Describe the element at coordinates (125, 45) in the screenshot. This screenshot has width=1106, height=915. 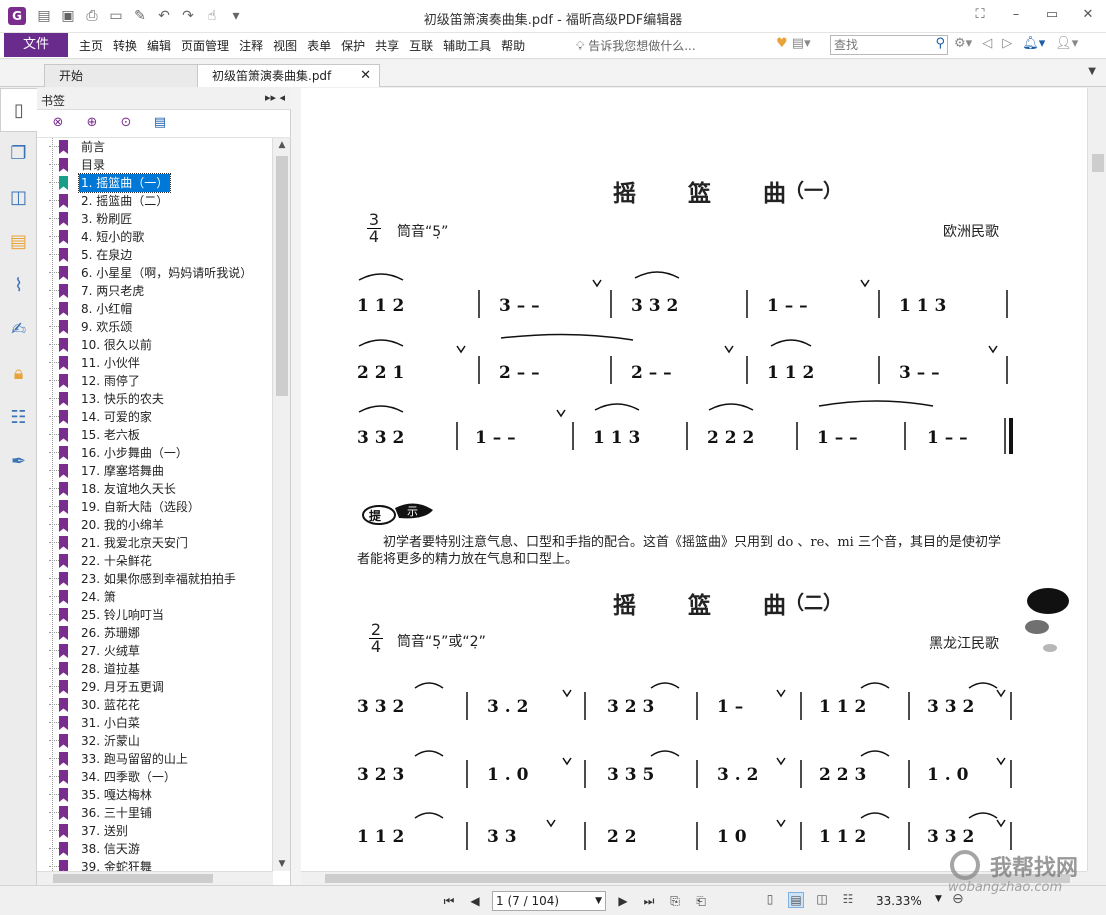
I see `menu-convert: 转换` at that location.